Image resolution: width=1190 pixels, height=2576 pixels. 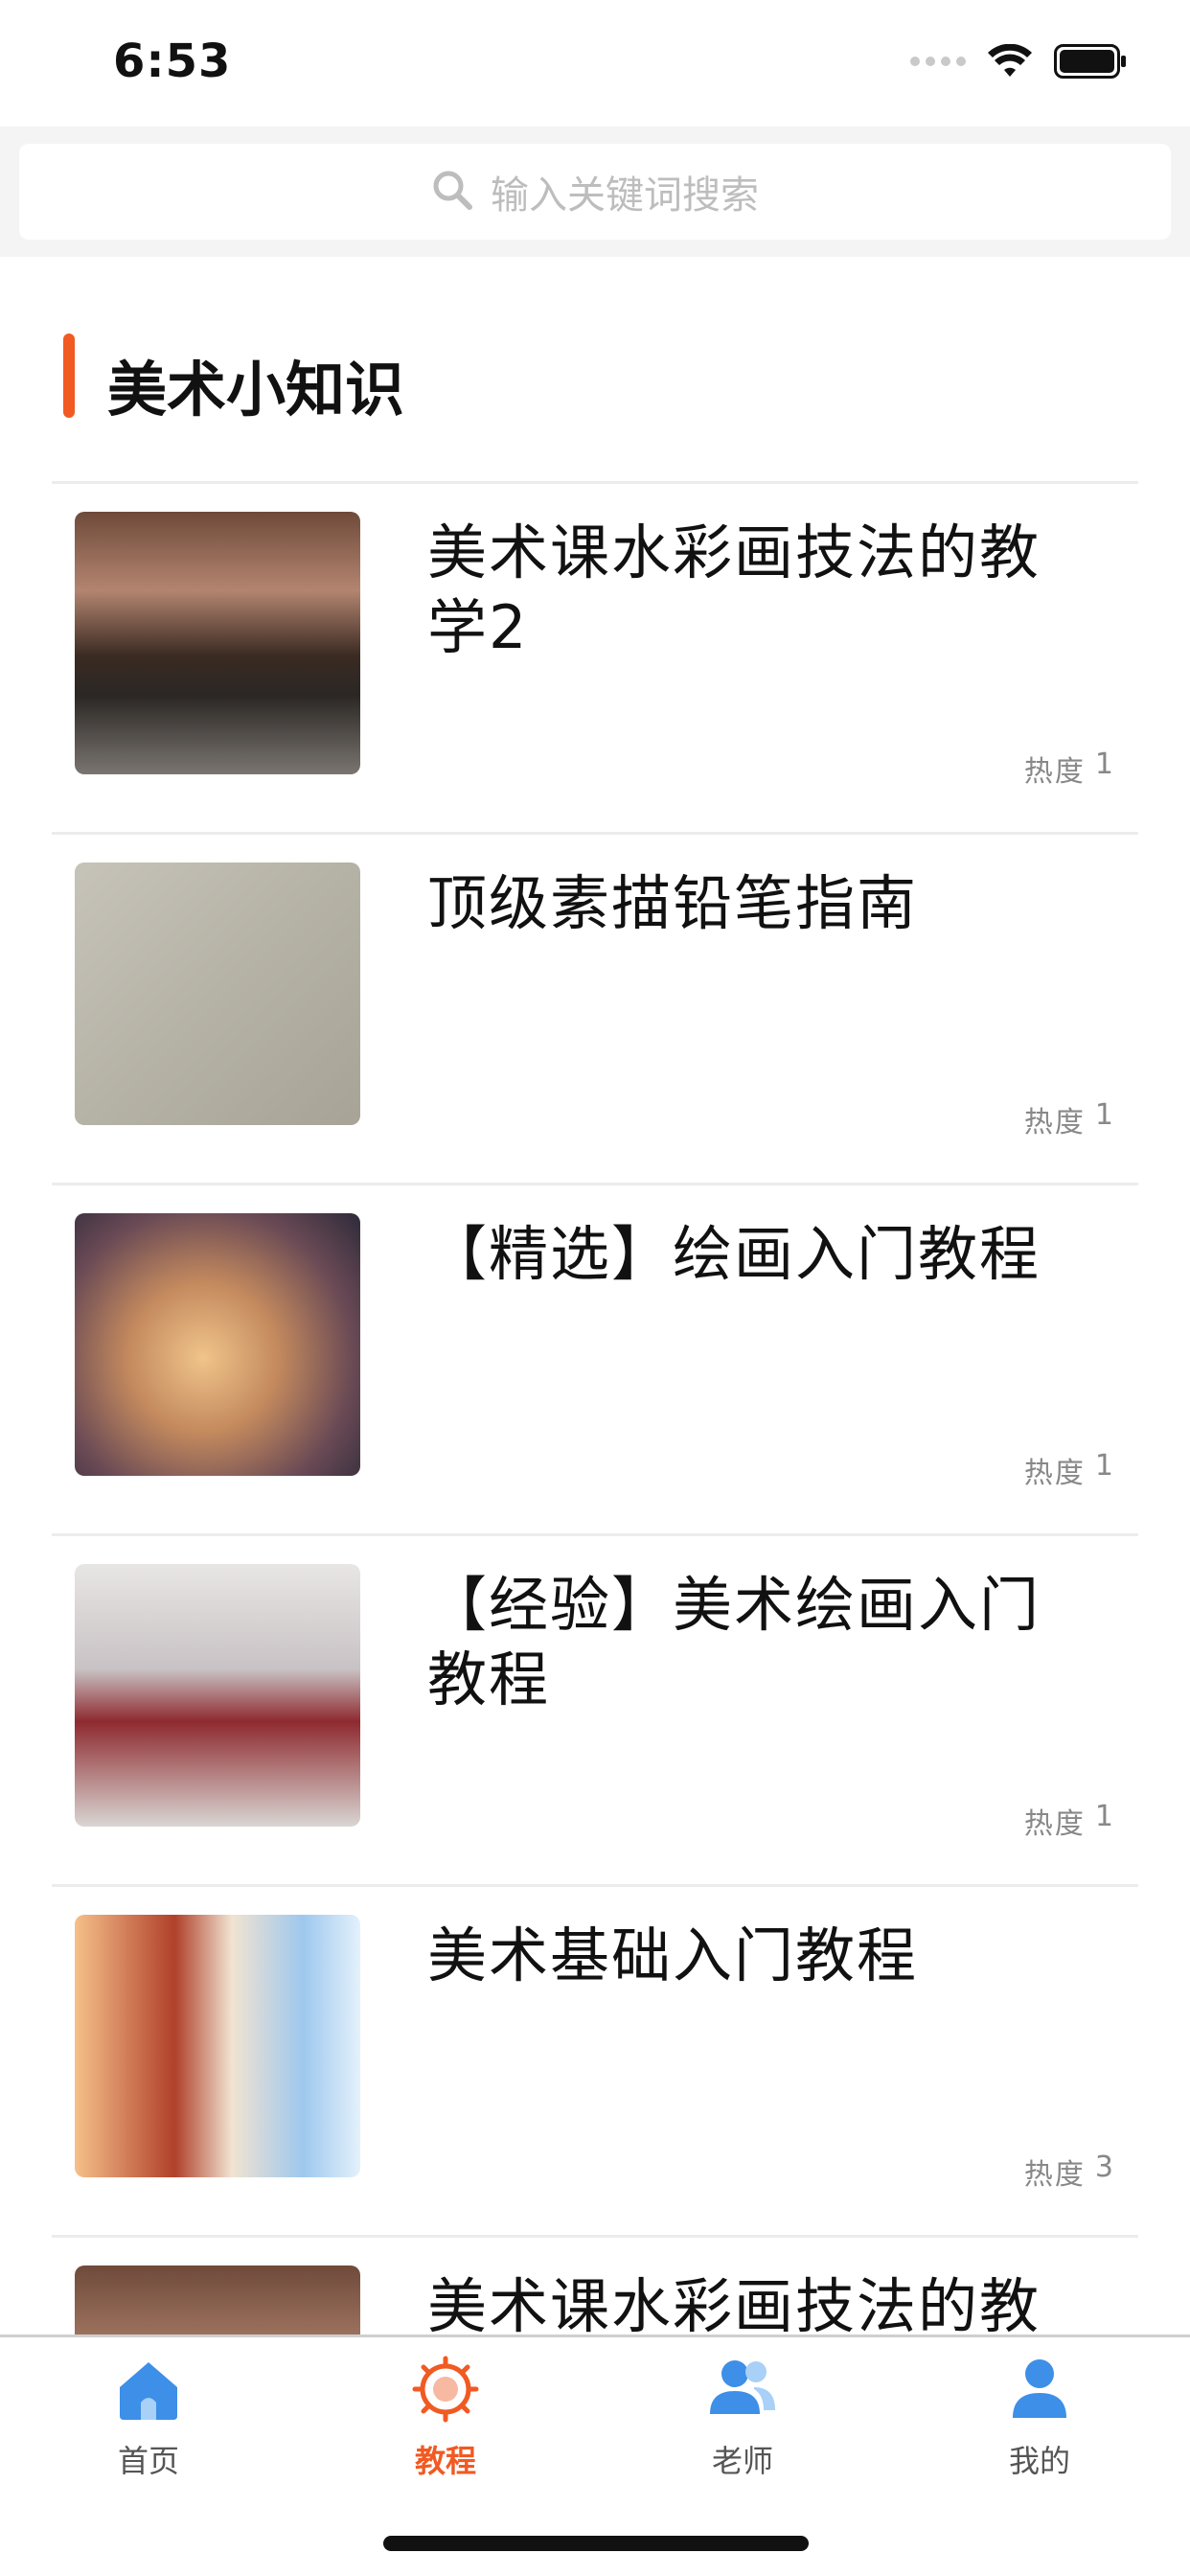 I want to click on tab-teachers: 老师, so click(x=743, y=2426).